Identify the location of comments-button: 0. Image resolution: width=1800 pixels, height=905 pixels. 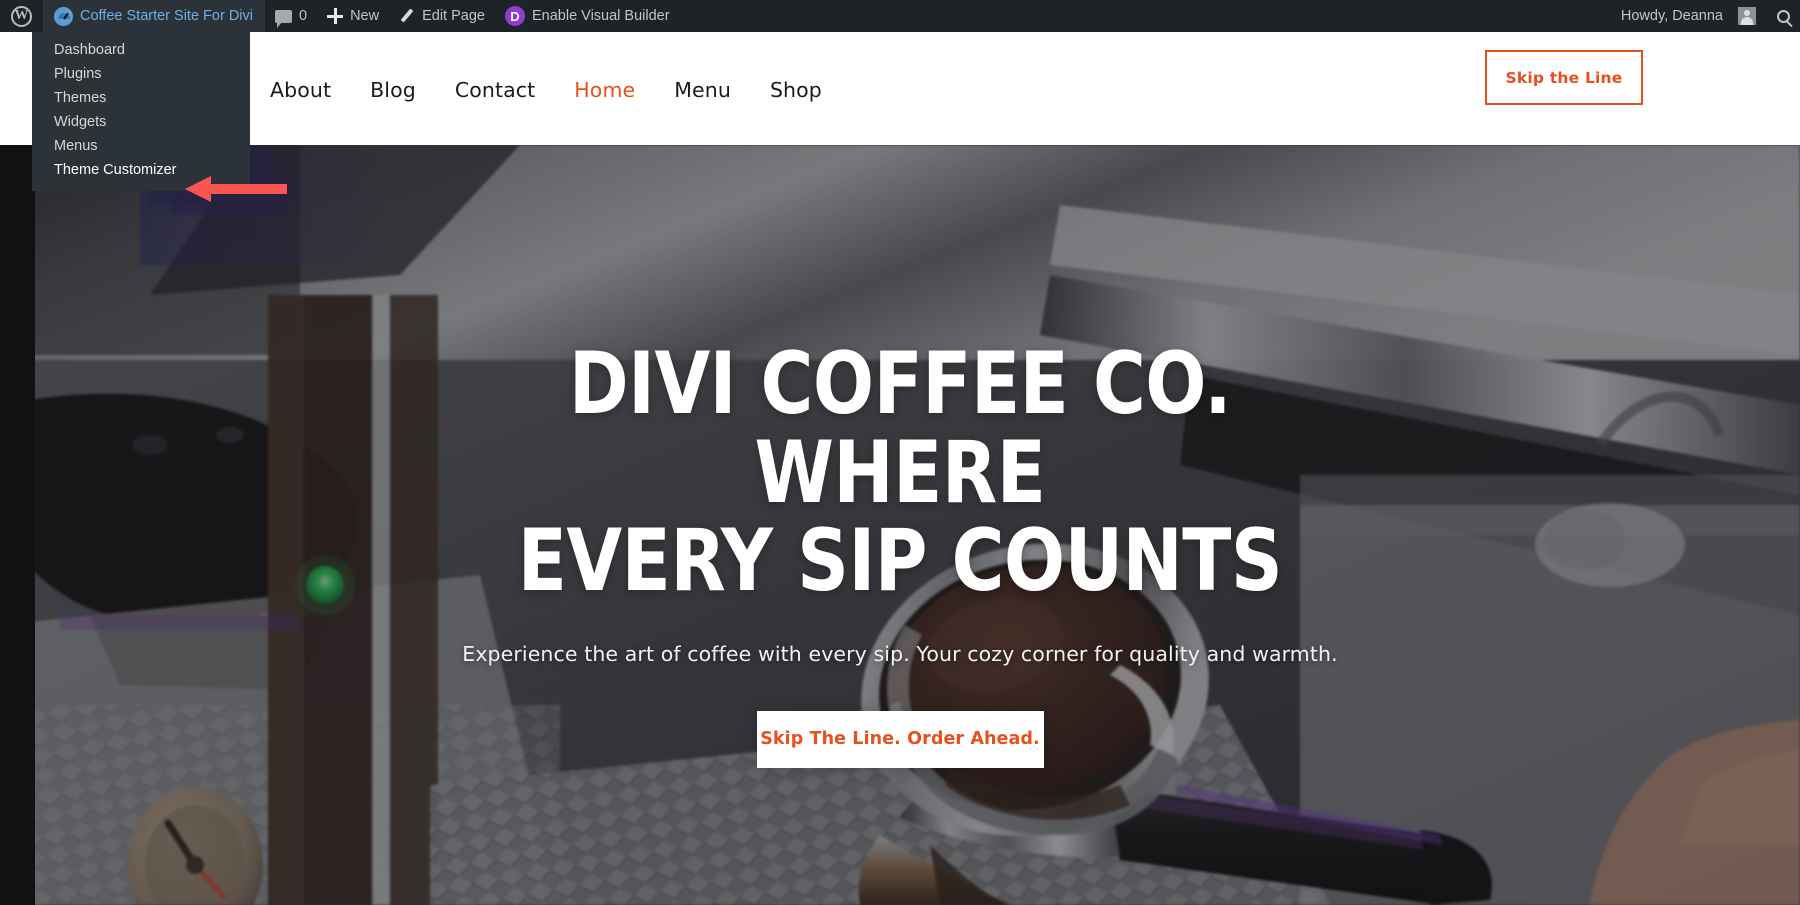
(291, 16).